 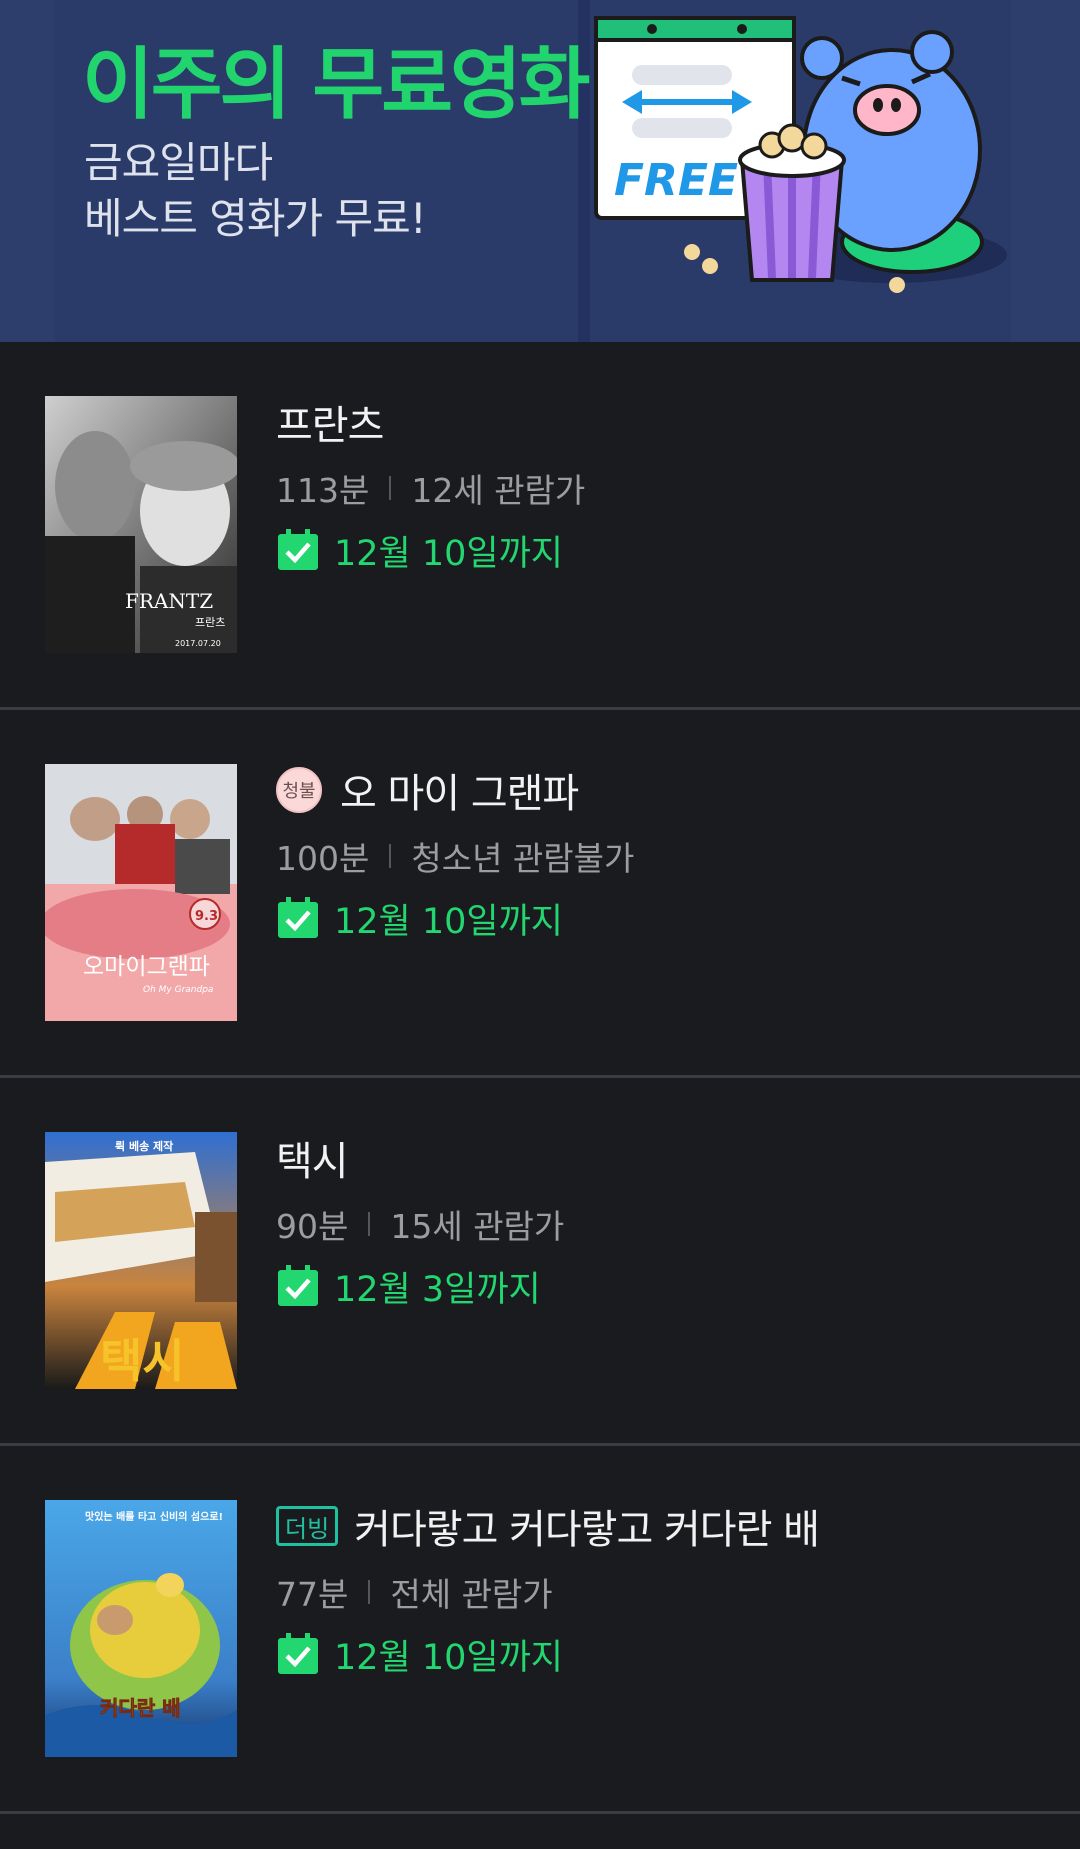 What do you see at coordinates (658, 790) in the screenshot?
I see `title-row: 청불 오 마이 그랜파` at bounding box center [658, 790].